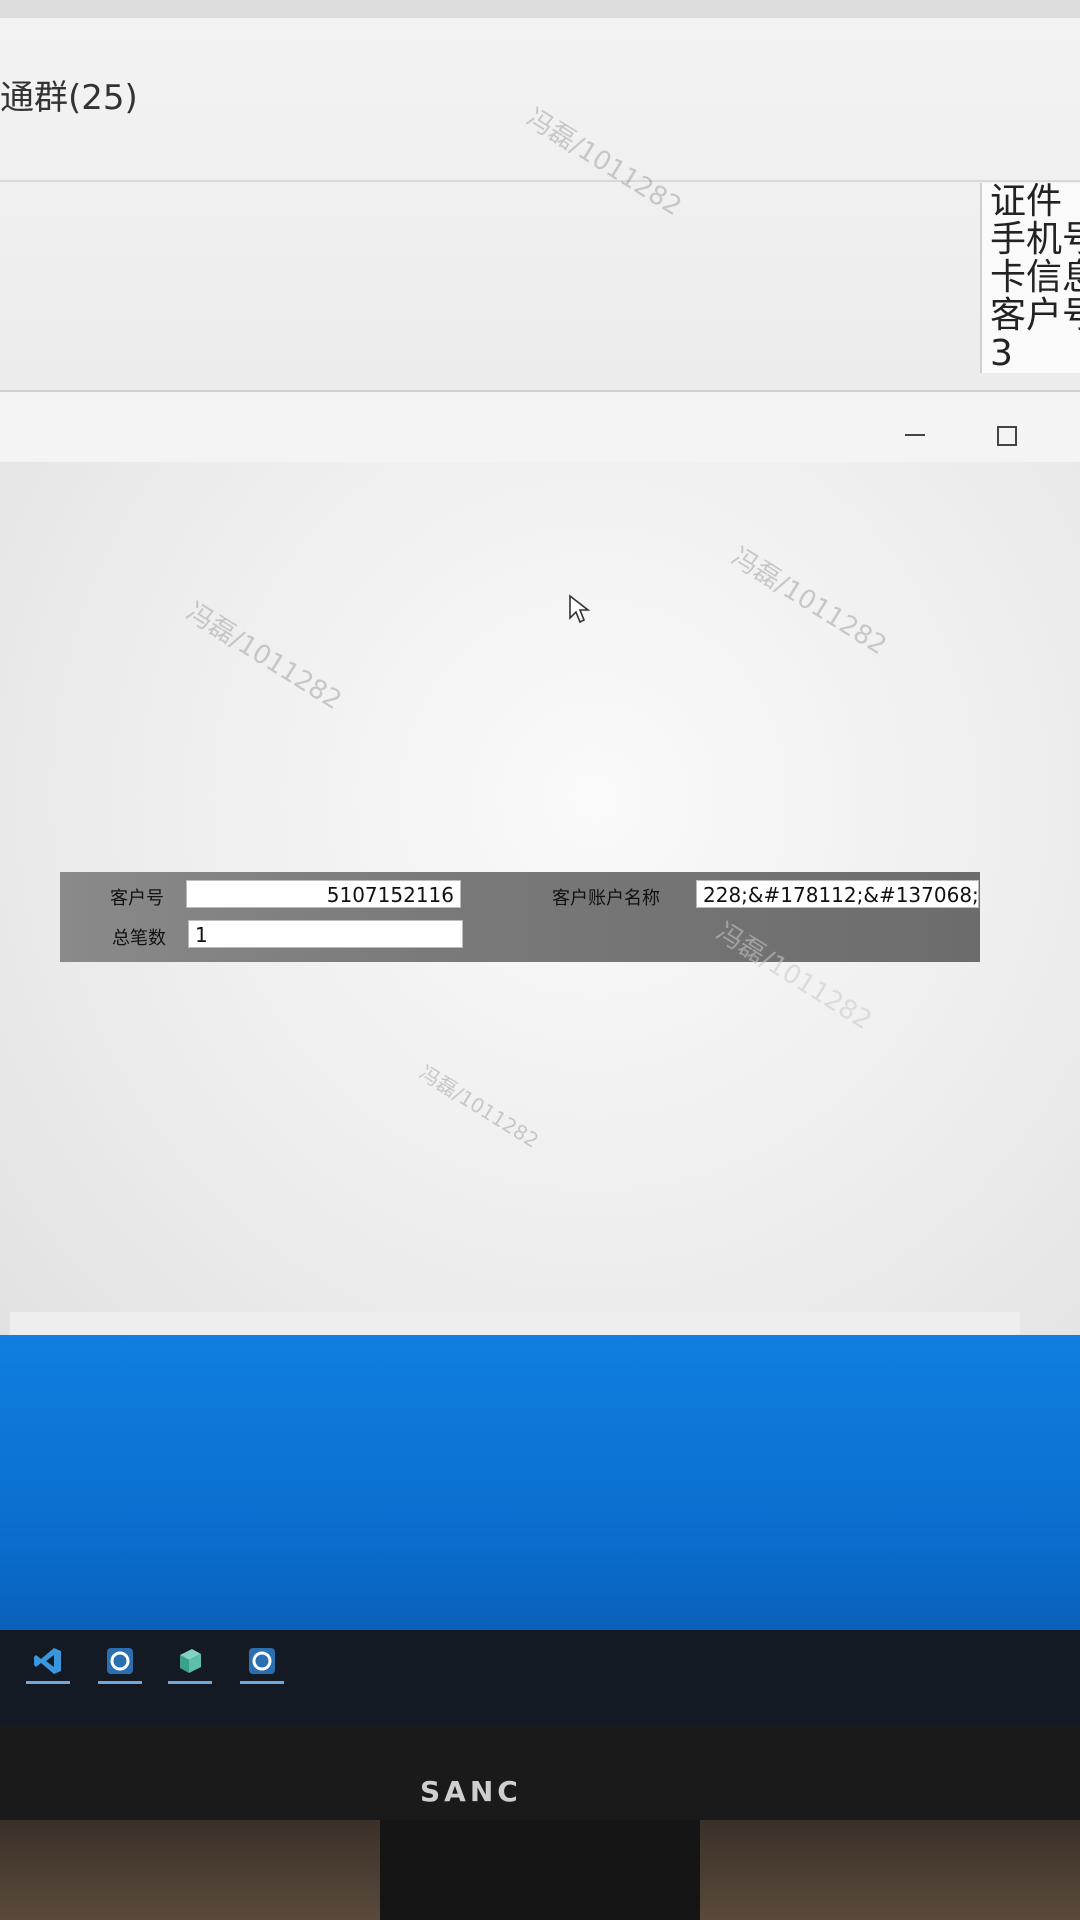 Image resolution: width=1080 pixels, height=1920 pixels. Describe the element at coordinates (1035, 239) in the screenshot. I see `side-line-phone: 手机号` at that location.